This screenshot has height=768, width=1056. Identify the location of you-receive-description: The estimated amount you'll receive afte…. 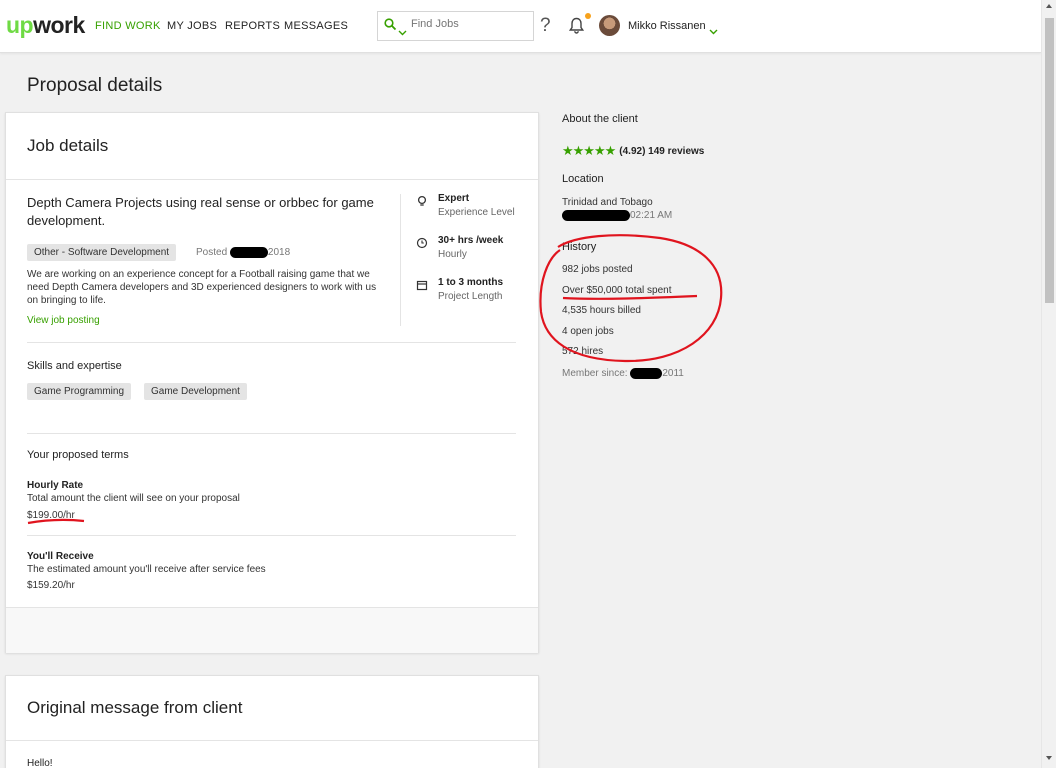
(146, 569).